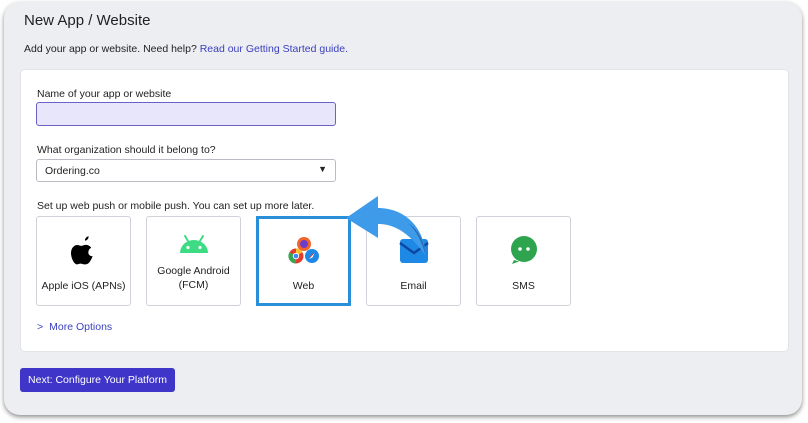 The image size is (808, 423). Describe the element at coordinates (523, 250) in the screenshot. I see `sms-icon` at that location.